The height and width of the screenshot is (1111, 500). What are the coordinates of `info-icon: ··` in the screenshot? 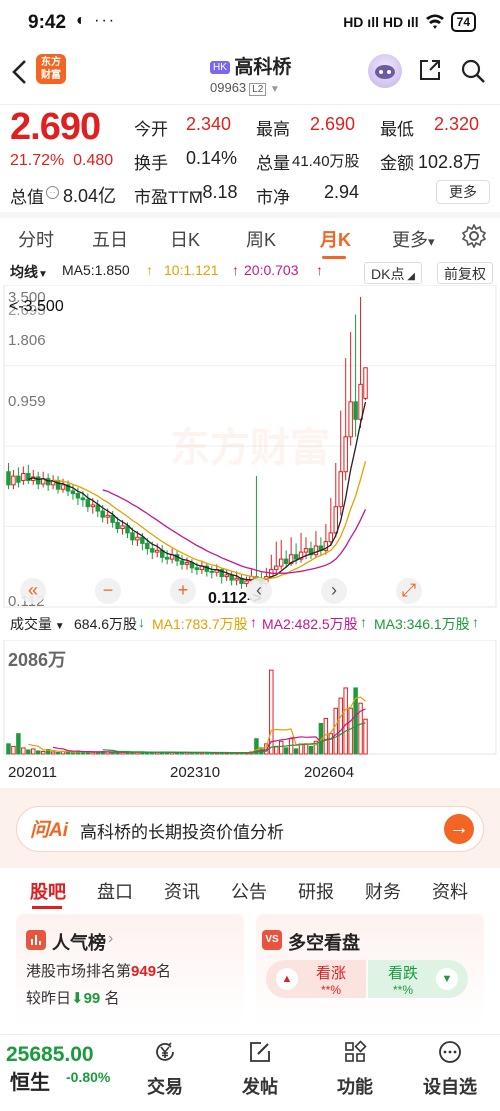 It's located at (52, 192).